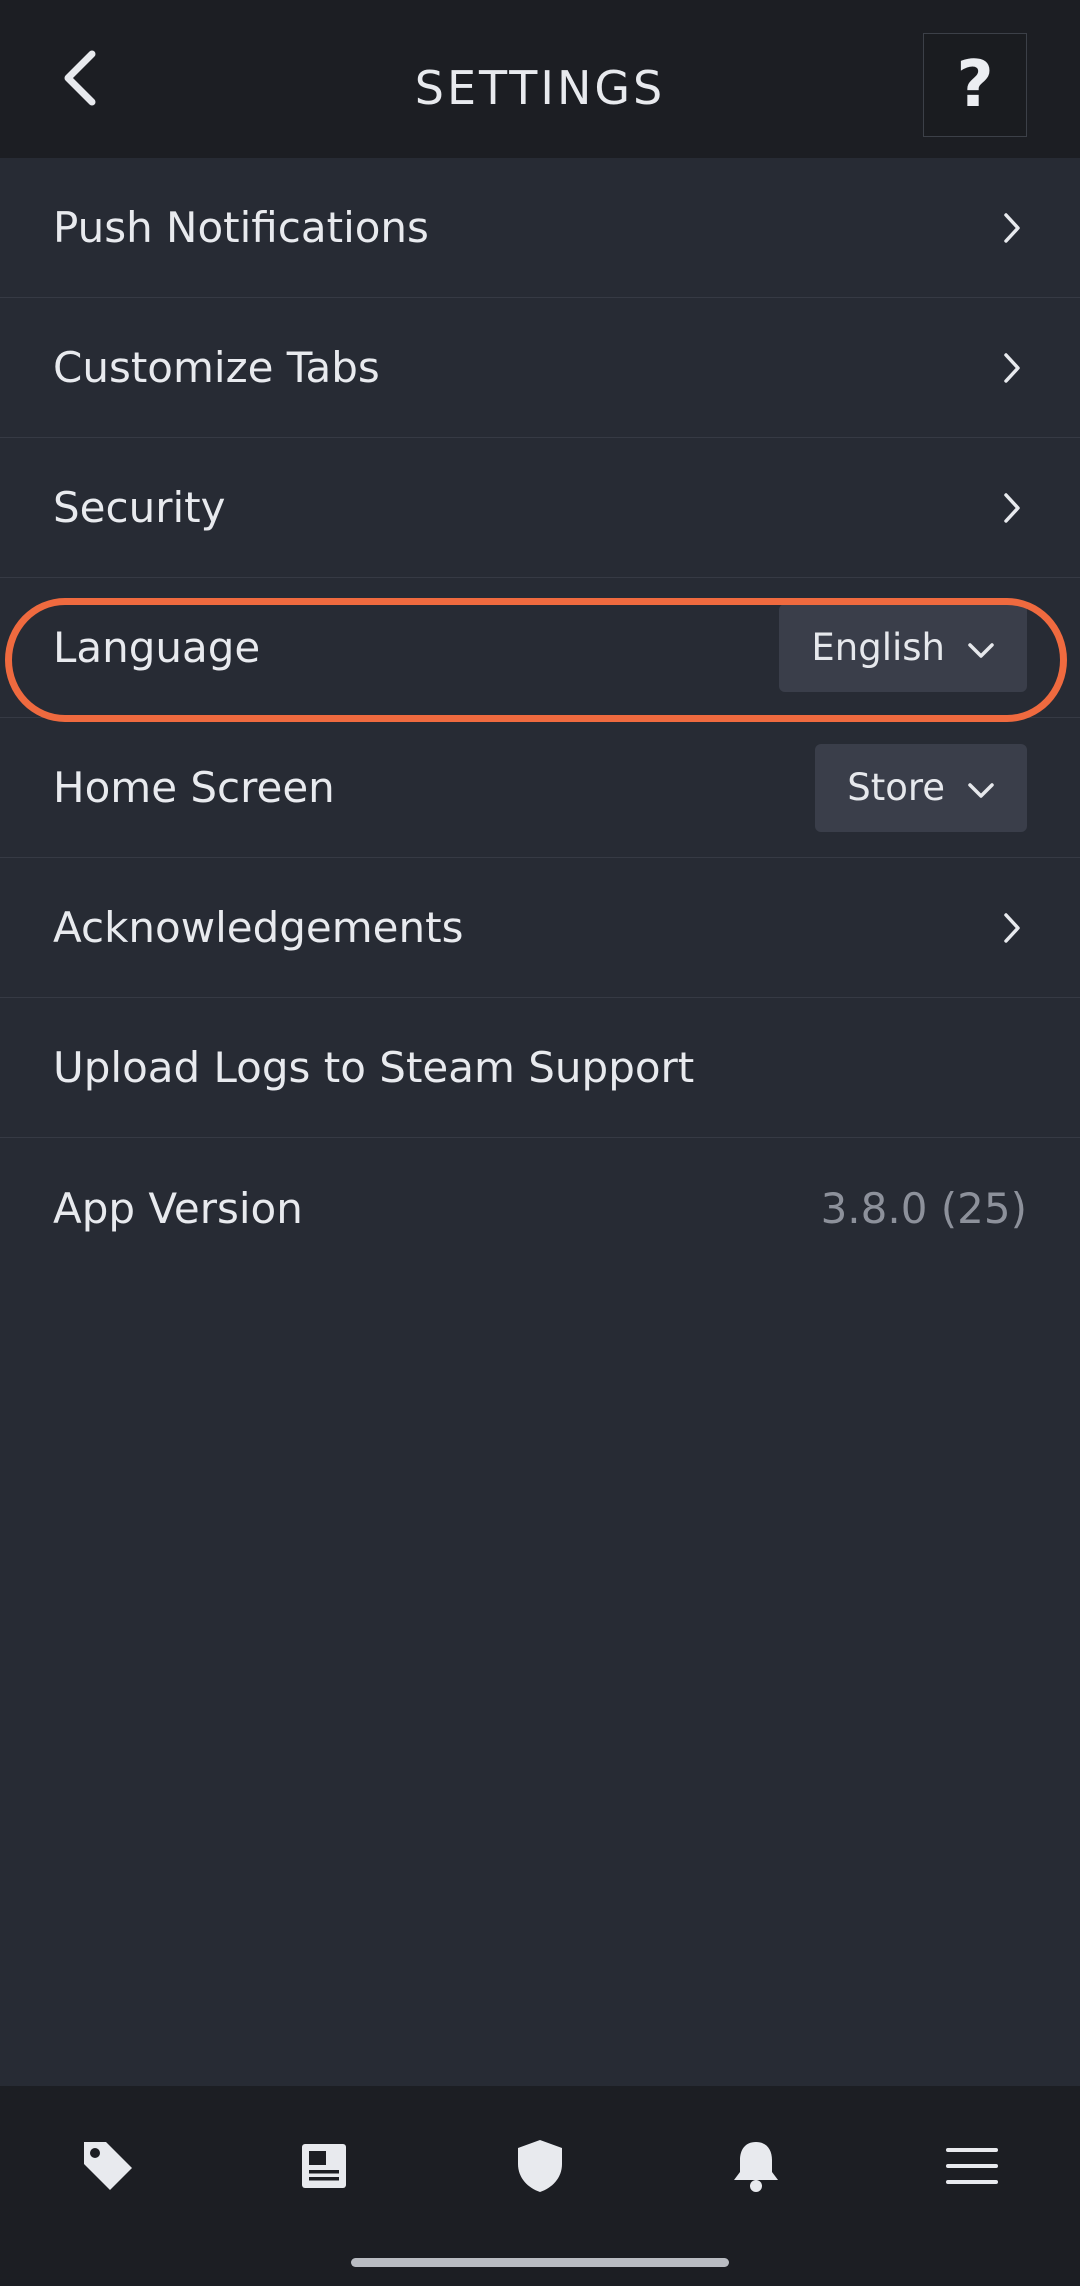 The width and height of the screenshot is (1080, 2286). What do you see at coordinates (178, 1208) in the screenshot?
I see `settings-row-label: App Version` at bounding box center [178, 1208].